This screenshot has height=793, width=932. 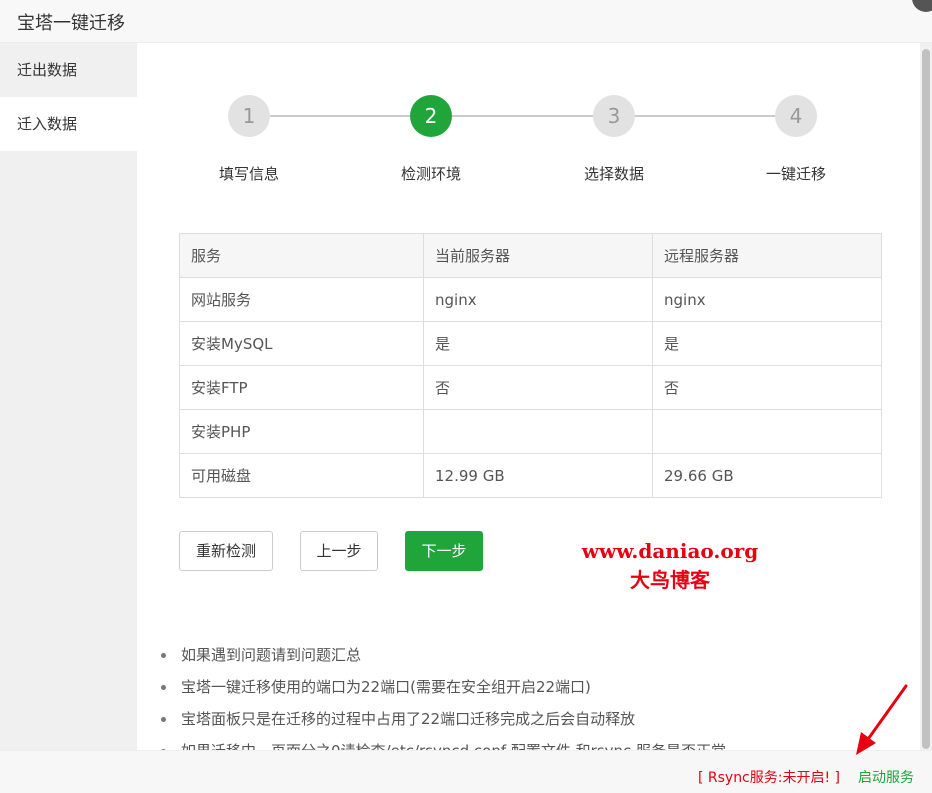 What do you see at coordinates (301, 387) in the screenshot?
I see `table-cell: 安装FTP` at bounding box center [301, 387].